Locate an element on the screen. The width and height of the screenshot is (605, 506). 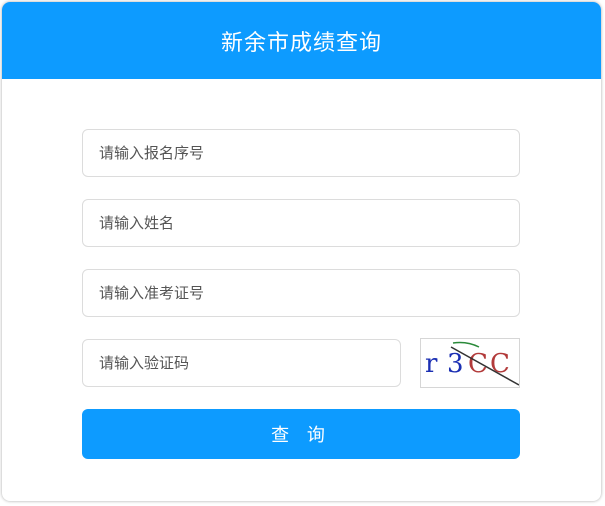
registration-number-input is located at coordinates (301, 153).